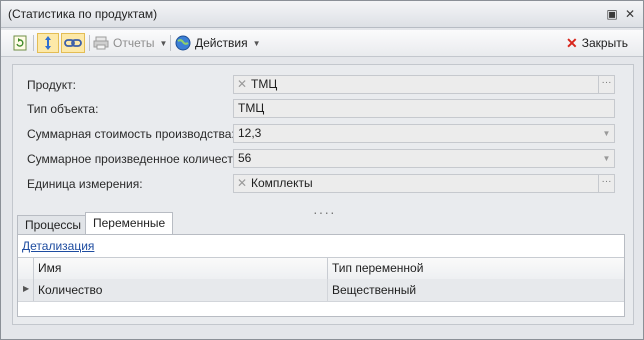 This screenshot has height=340, width=644. Describe the element at coordinates (250, 133) in the screenshot. I see `total-cost-value: 12,3` at that location.